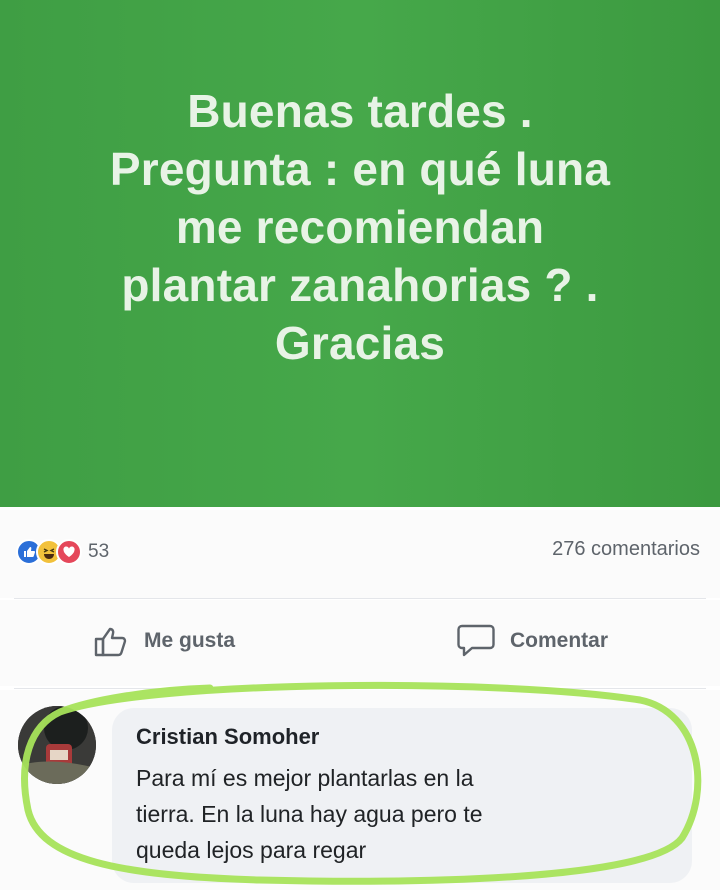  Describe the element at coordinates (57, 745) in the screenshot. I see `avatar` at that location.